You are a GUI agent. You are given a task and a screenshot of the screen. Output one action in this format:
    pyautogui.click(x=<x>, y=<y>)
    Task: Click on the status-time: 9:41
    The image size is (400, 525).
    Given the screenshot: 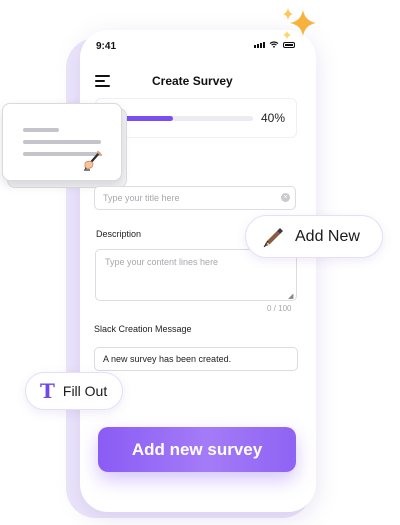 What is the action you would take?
    pyautogui.click(x=106, y=46)
    